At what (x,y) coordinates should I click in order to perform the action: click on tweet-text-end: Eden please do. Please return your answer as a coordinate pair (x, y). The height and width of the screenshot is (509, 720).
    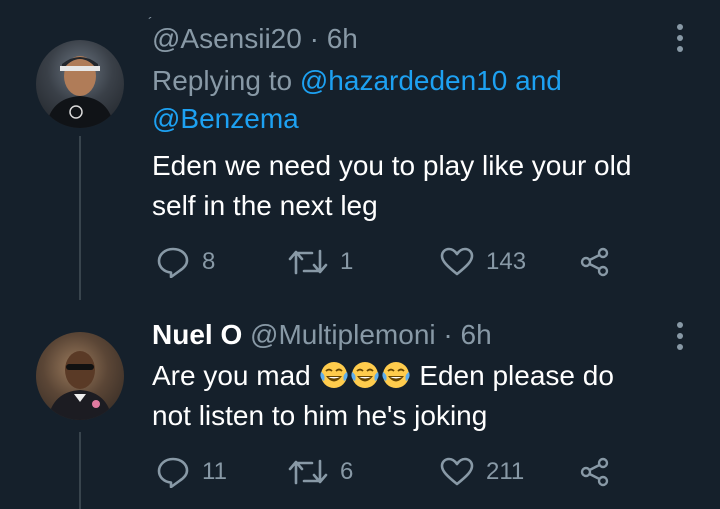
    Looking at the image, I should click on (516, 375).